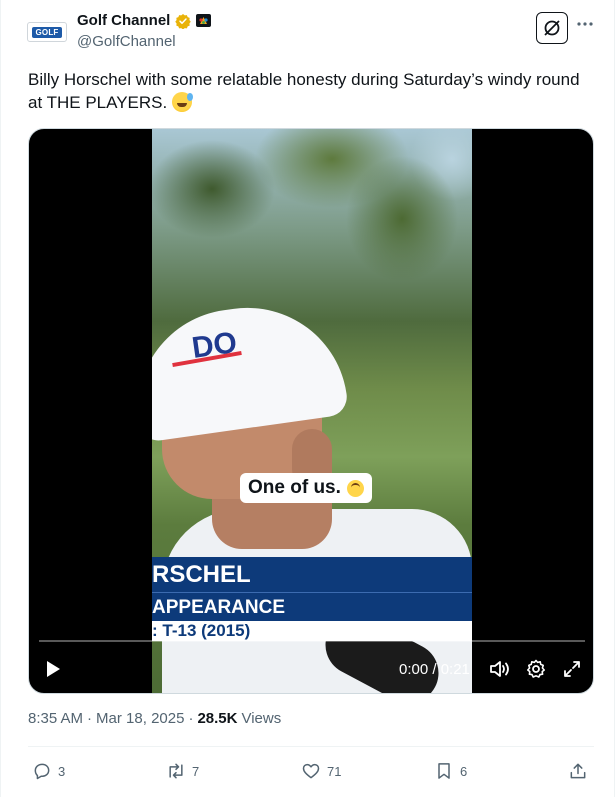 The image size is (615, 797). Describe the element at coordinates (140, 718) in the screenshot. I see `tweet-date: Mar 18, 2025` at that location.